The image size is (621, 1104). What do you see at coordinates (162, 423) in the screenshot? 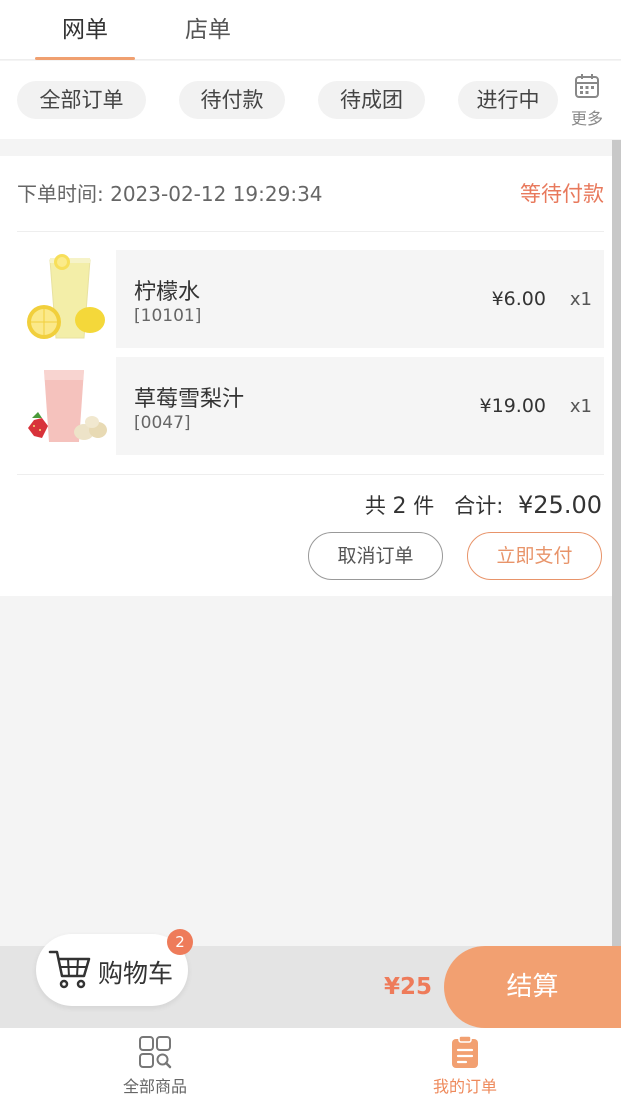
I see `item-code: [0047]` at bounding box center [162, 423].